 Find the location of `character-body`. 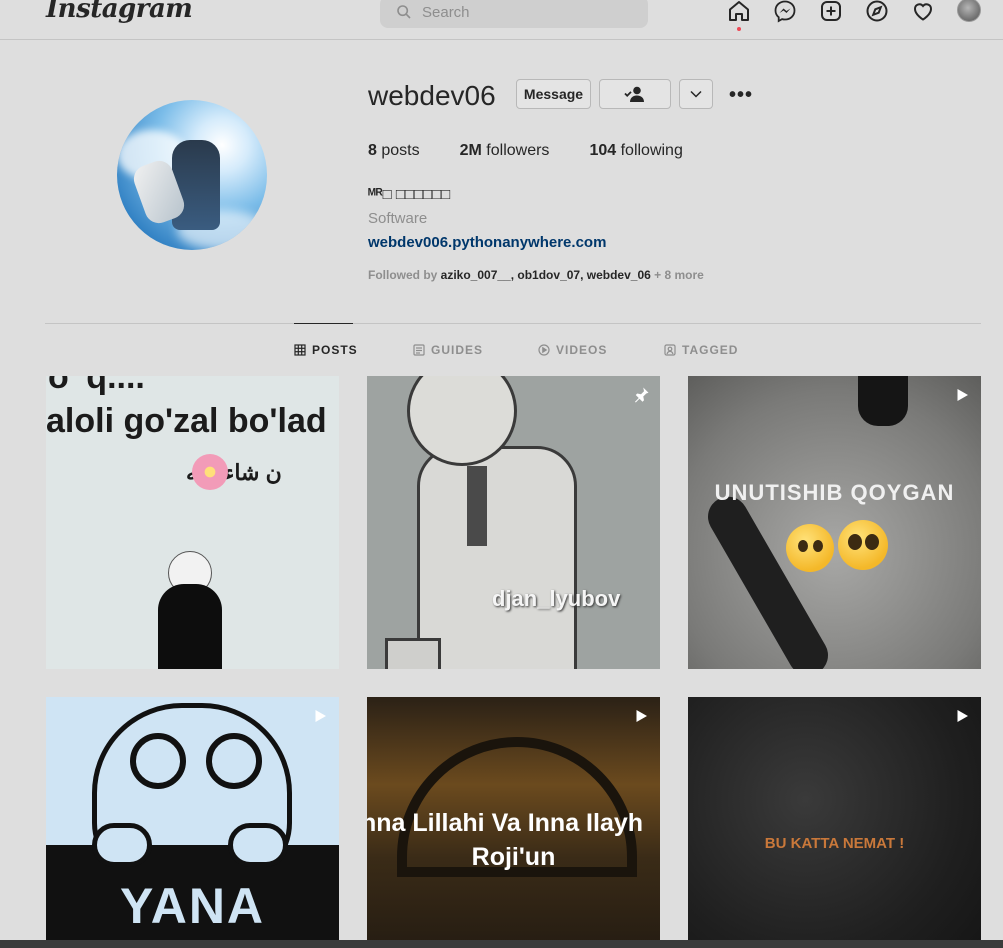

character-body is located at coordinates (190, 626).